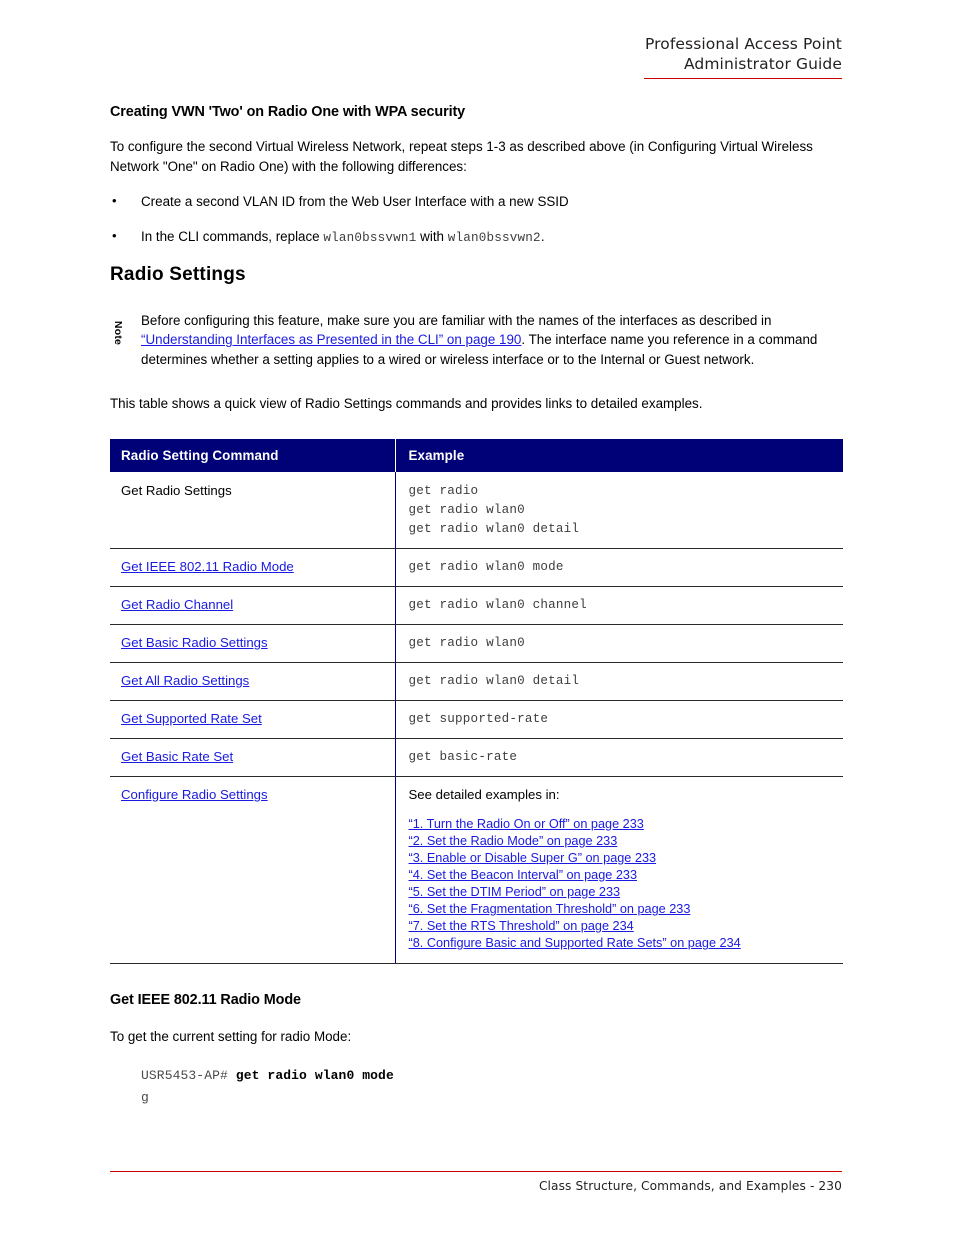 The width and height of the screenshot is (954, 1235). What do you see at coordinates (177, 604) in the screenshot?
I see `link-get-radio-channel: Get Radio Channel` at bounding box center [177, 604].